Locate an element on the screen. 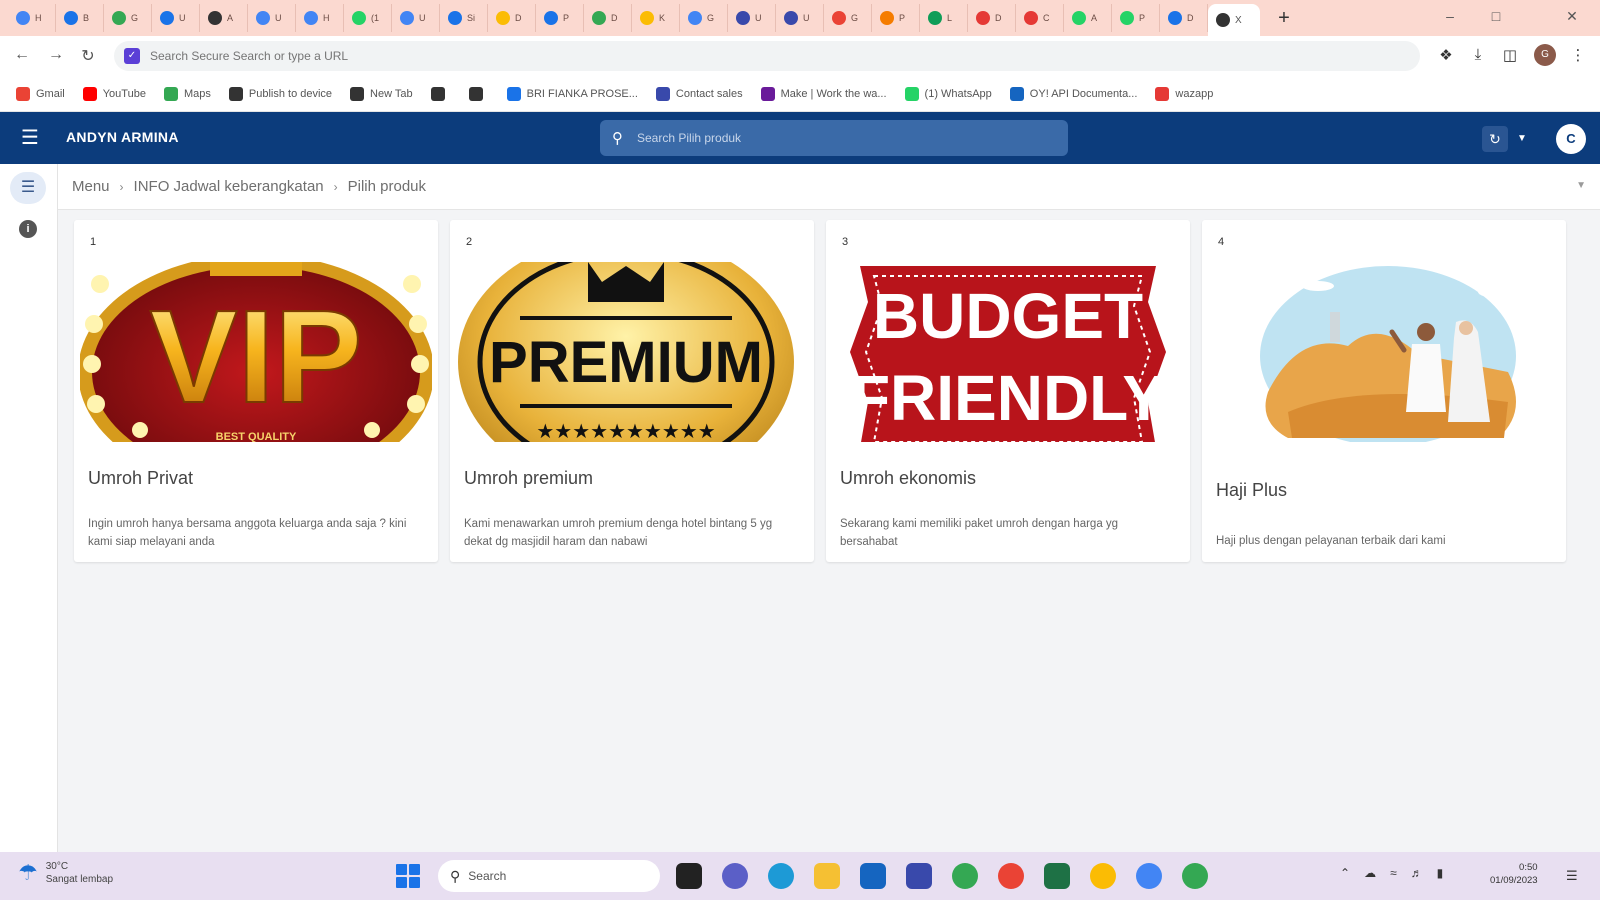 The height and width of the screenshot is (900, 1600). info-icon: i is located at coordinates (28, 229).